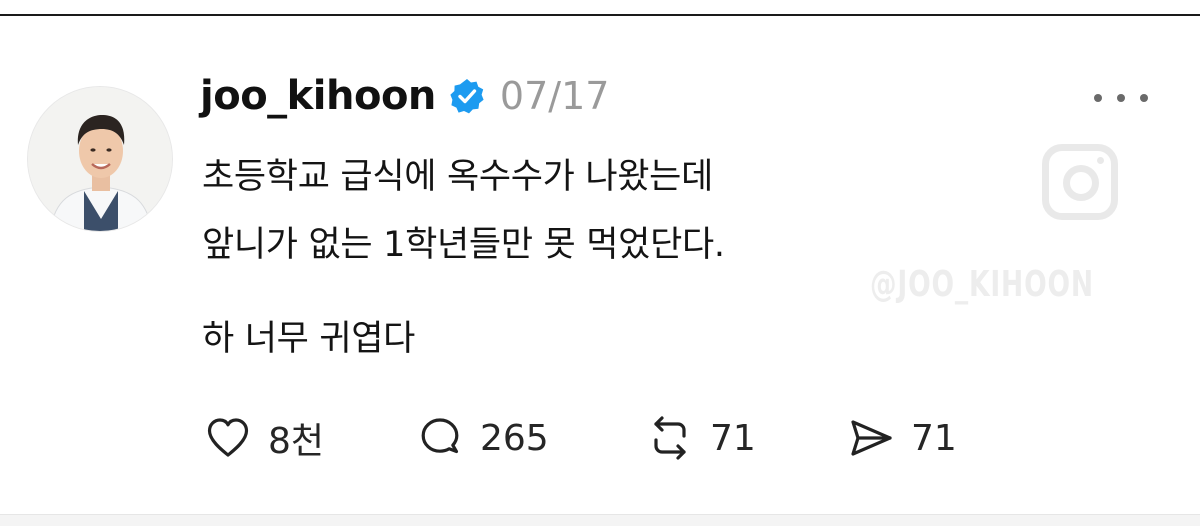 The image size is (1200, 526). Describe the element at coordinates (670, 438) in the screenshot. I see `repost-arrows-icon` at that location.